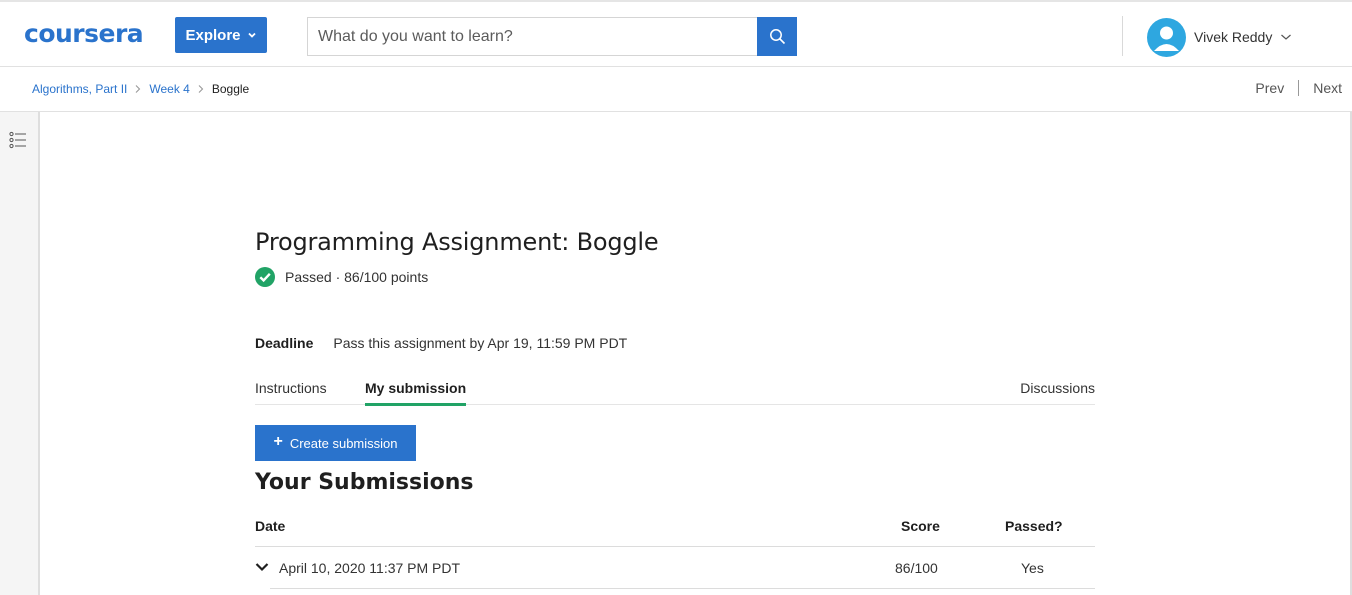 The height and width of the screenshot is (595, 1352). Describe the element at coordinates (682, 588) in the screenshot. I see `row-divider` at that location.